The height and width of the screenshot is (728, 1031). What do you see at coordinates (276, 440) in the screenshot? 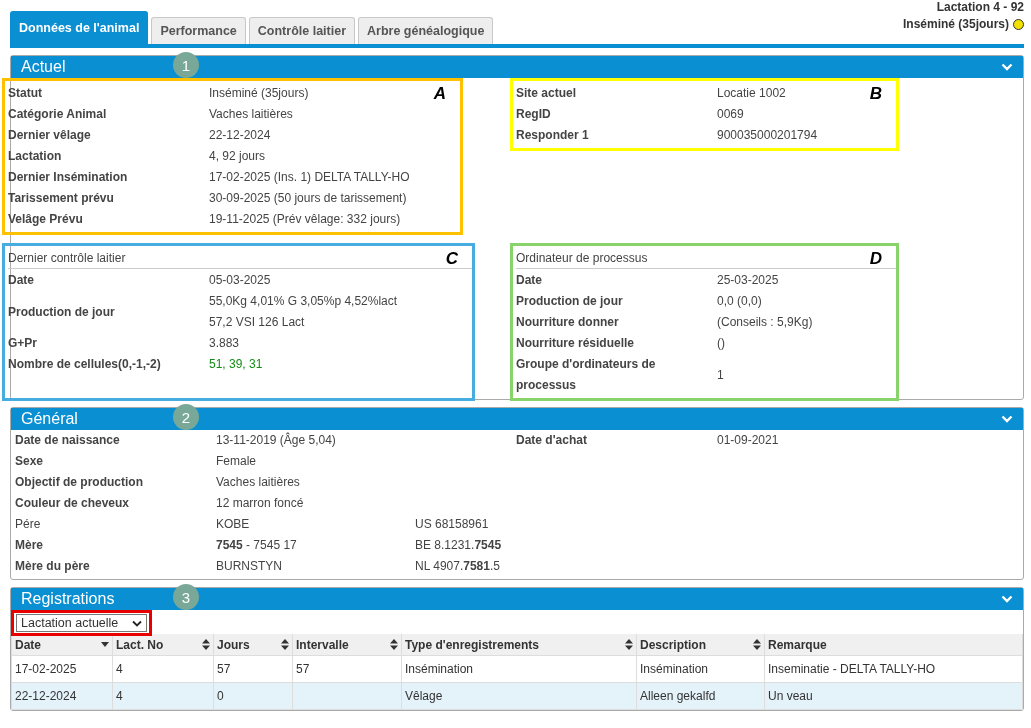
I see `field-value: 13-11-2019 (Âge 5,04)` at bounding box center [276, 440].